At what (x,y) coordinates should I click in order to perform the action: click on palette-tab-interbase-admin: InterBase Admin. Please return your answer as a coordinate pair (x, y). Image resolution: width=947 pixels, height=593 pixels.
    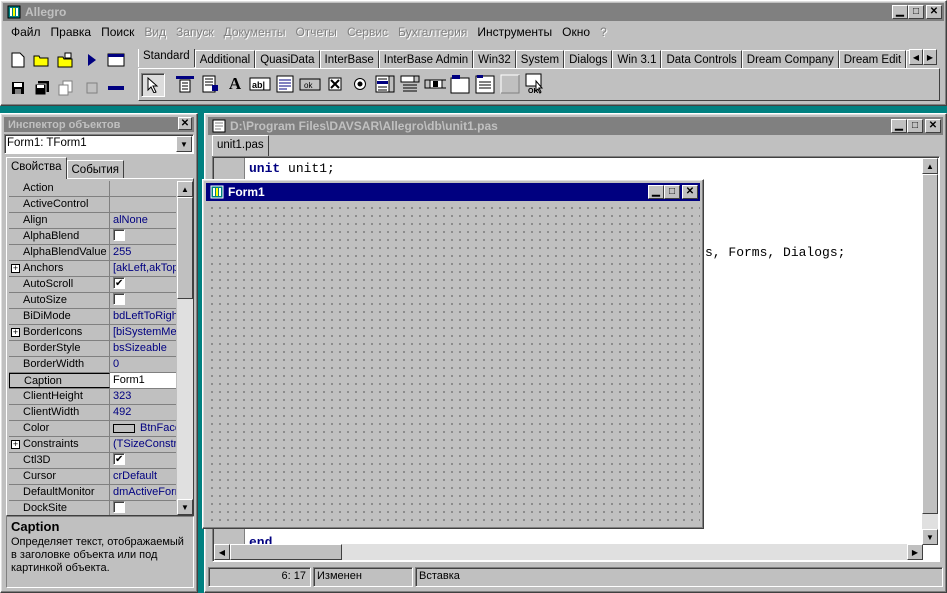
    Looking at the image, I should click on (426, 59).